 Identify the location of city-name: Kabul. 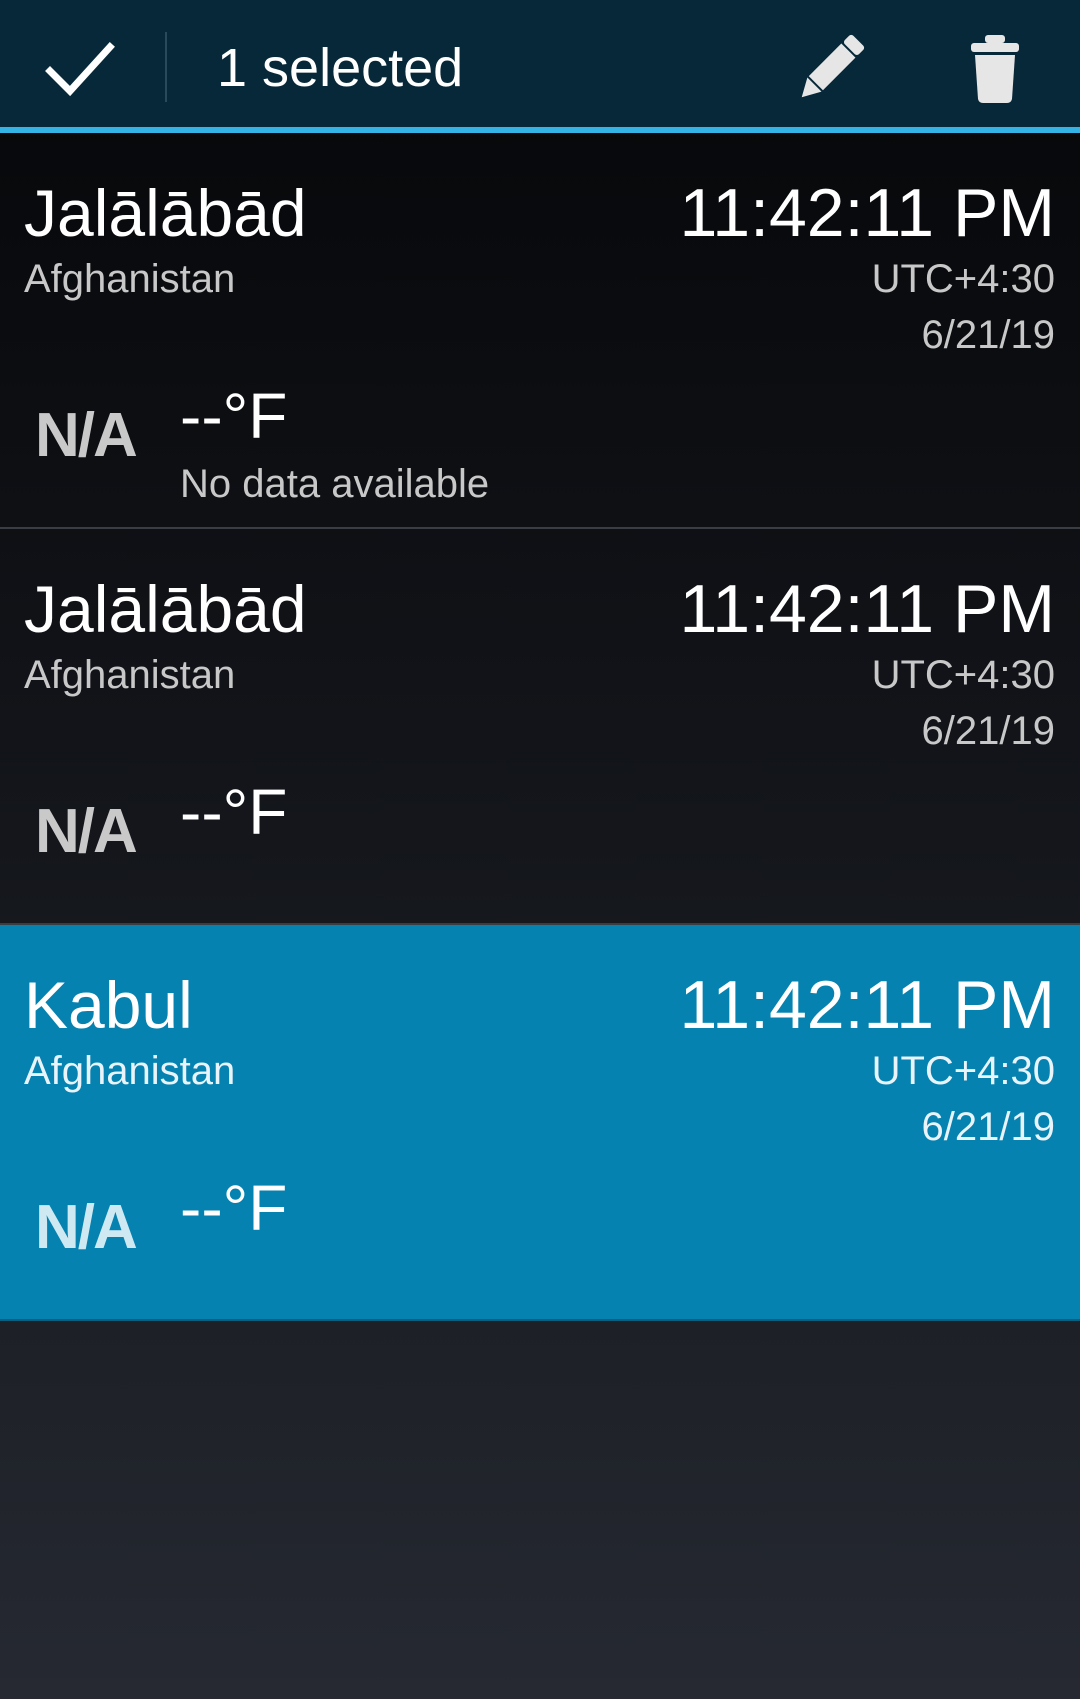
(108, 1005).